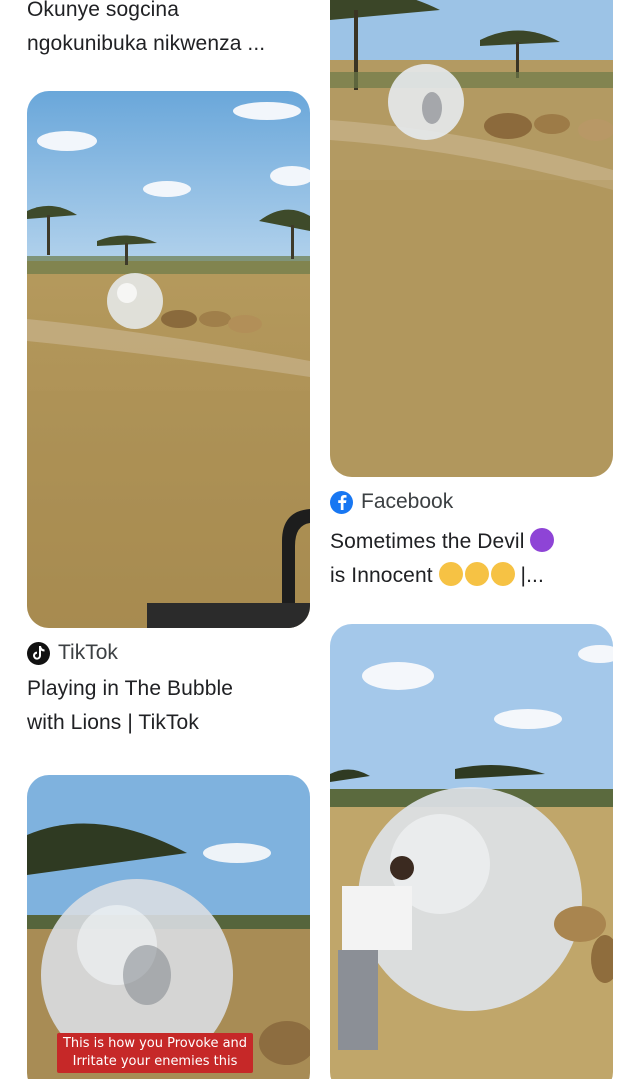  Describe the element at coordinates (130, 688) in the screenshot. I see `result-title-line: Playing in The Bubble` at that location.